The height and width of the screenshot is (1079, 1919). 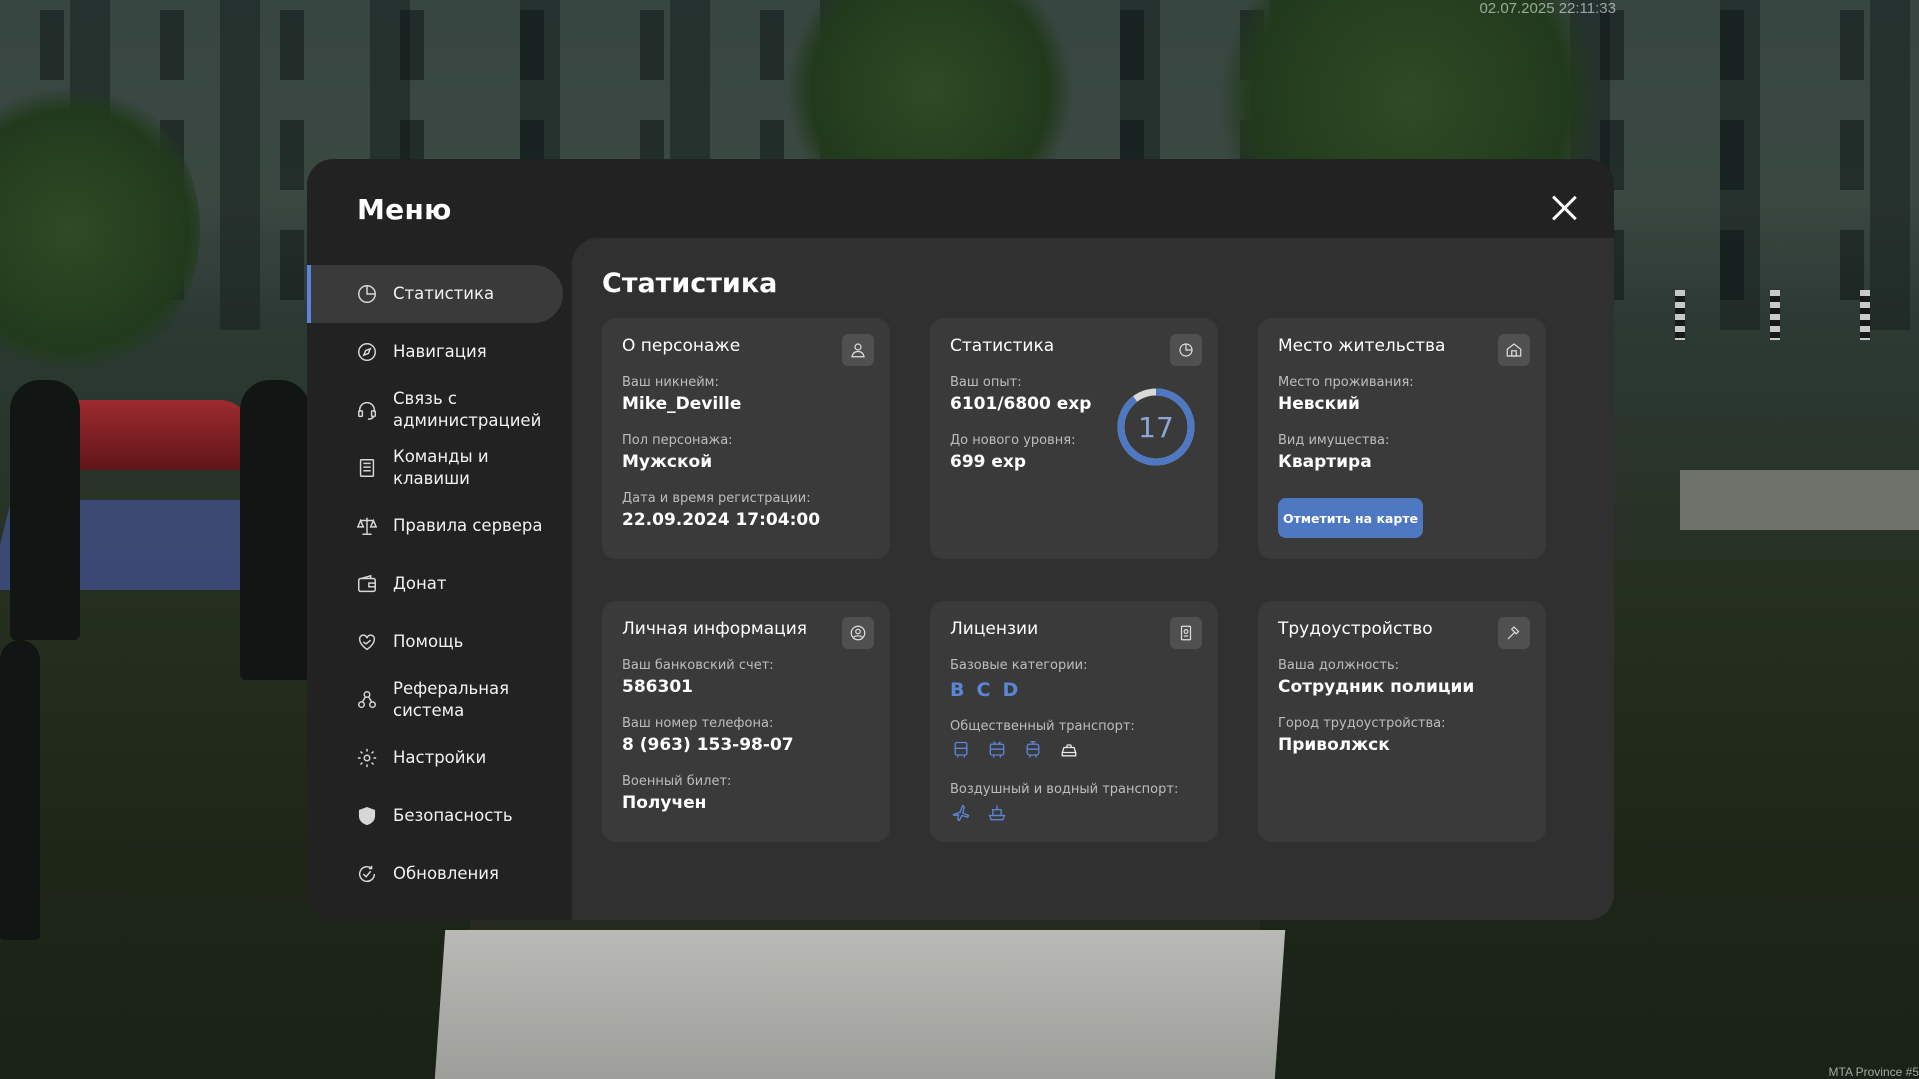 I want to click on license-category-b: B, so click(x=957, y=690).